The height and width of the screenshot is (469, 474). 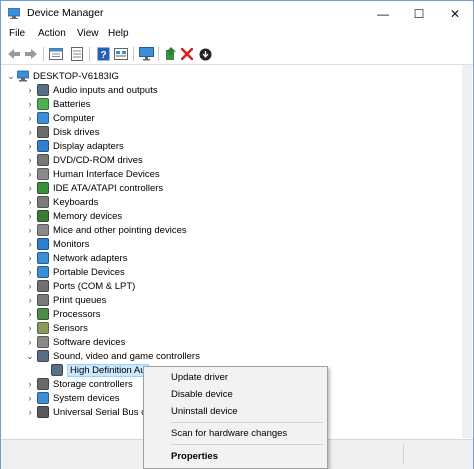 I want to click on tree-root: ⌄ DESKTOP-V6183IG, so click(x=62, y=76).